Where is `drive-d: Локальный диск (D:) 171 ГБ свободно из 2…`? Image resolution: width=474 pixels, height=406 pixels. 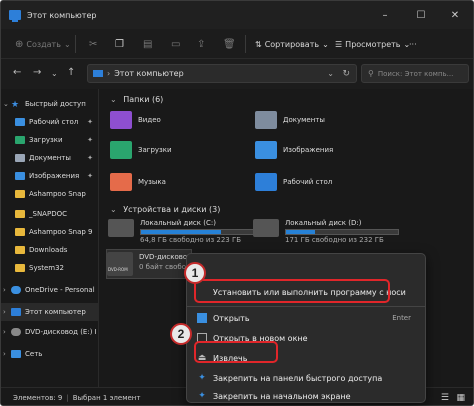 drive-d: Локальный диск (D:) 171 ГБ свободно из 2… is located at coordinates (326, 231).